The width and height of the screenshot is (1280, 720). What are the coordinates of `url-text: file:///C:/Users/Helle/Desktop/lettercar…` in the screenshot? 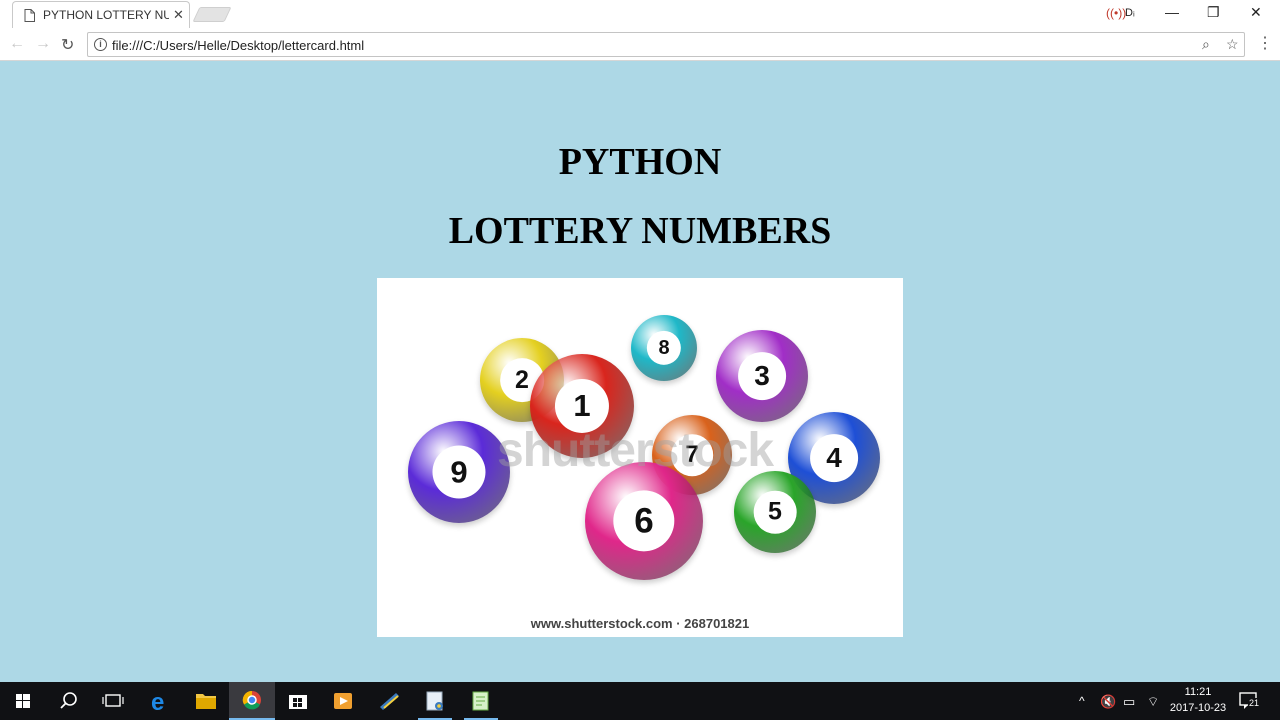 It's located at (238, 45).